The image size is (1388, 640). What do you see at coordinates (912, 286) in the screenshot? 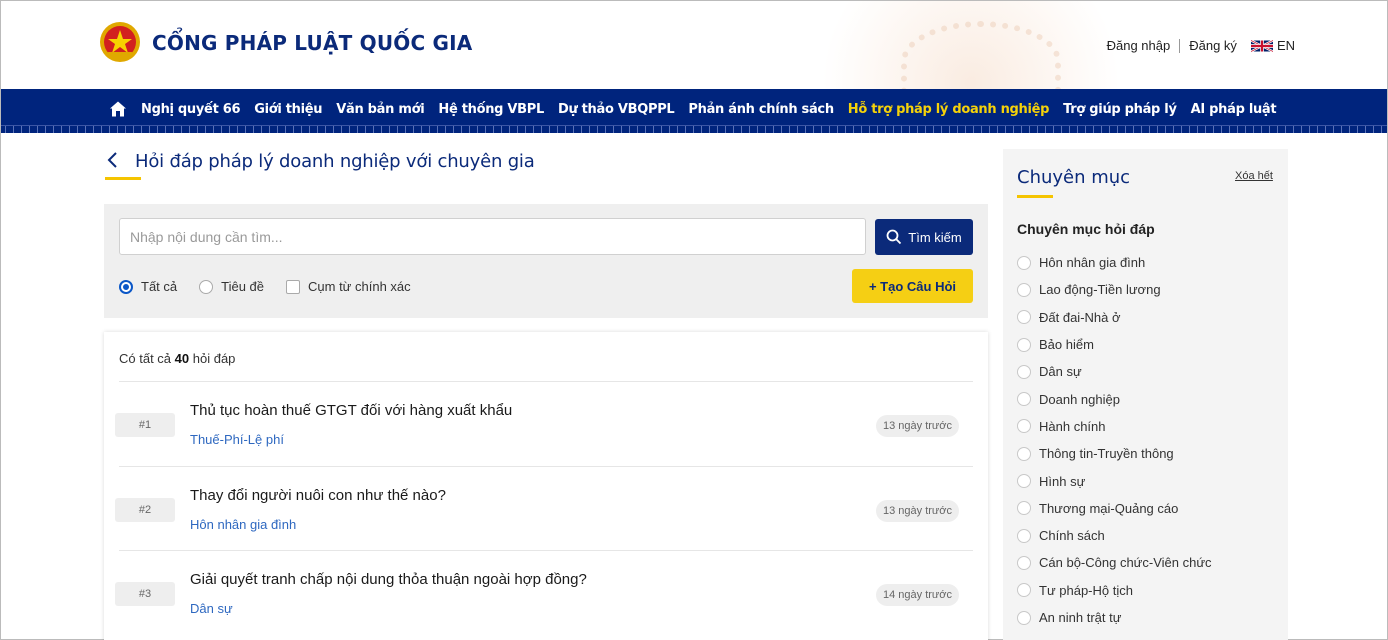
I see `create-question-button: + Tạo Câu Hỏi` at bounding box center [912, 286].